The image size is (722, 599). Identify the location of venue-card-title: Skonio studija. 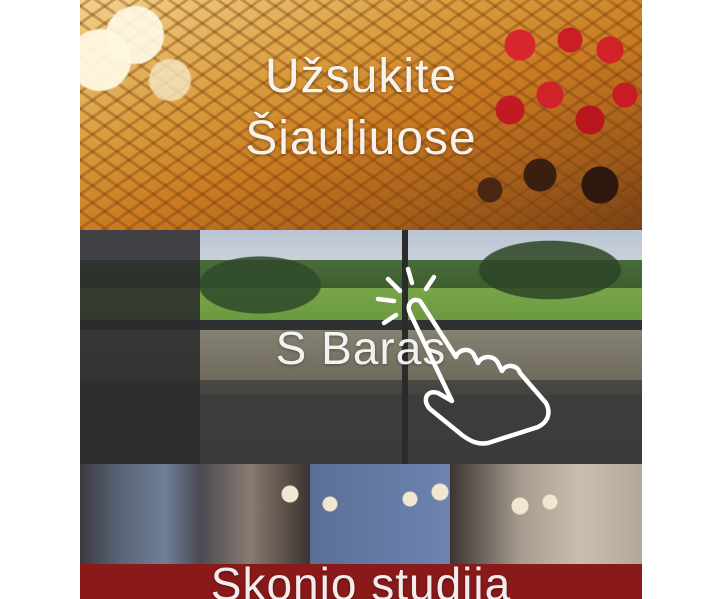
(361, 578).